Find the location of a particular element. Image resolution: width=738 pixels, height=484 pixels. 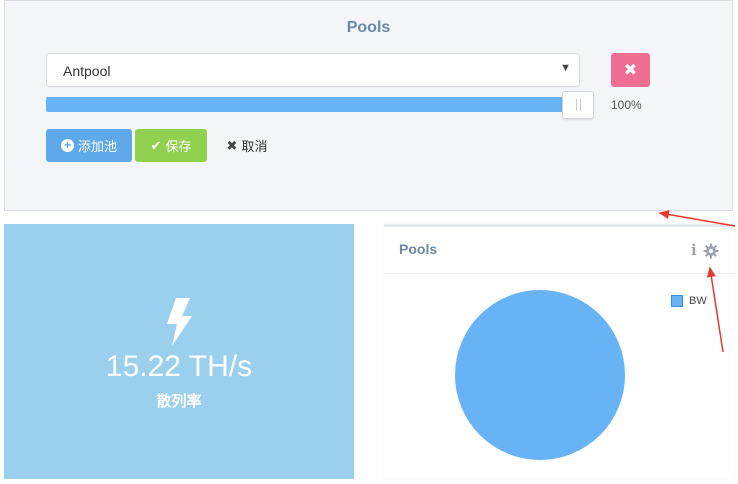

chart-legend: BW is located at coordinates (689, 301).